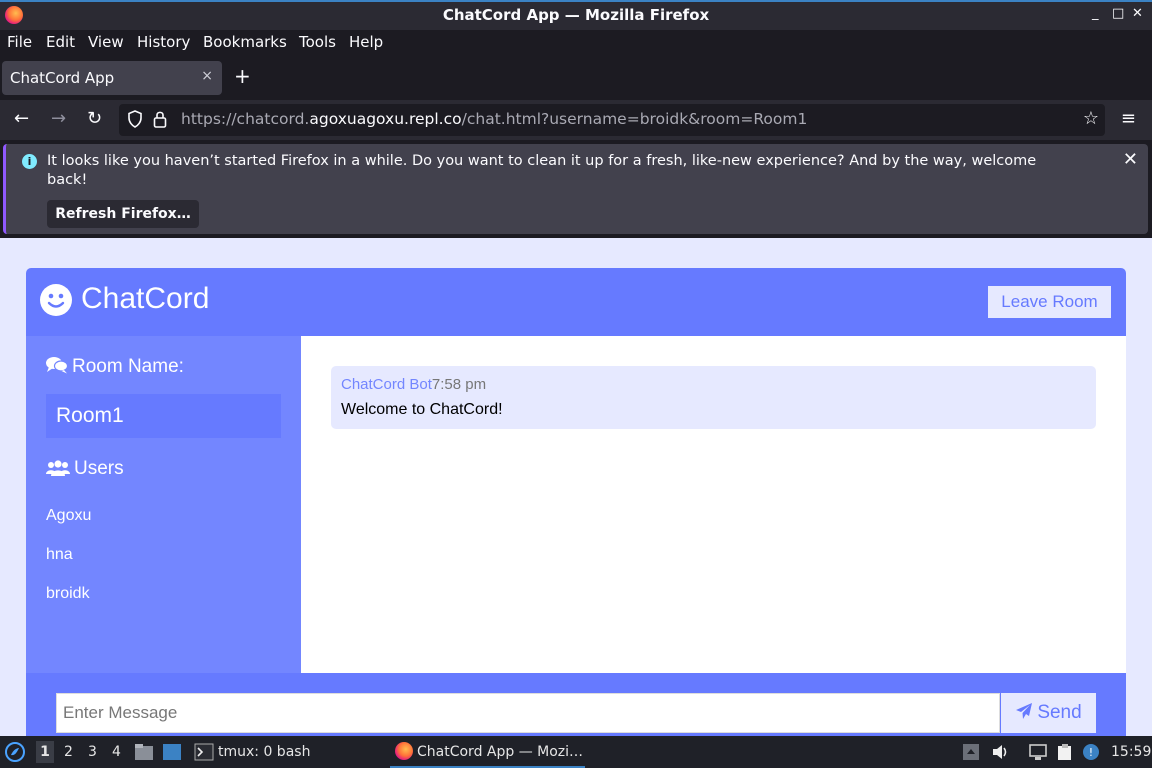 The image size is (1152, 768). Describe the element at coordinates (1137, 13) in the screenshot. I see `close-window-button: ✕` at that location.